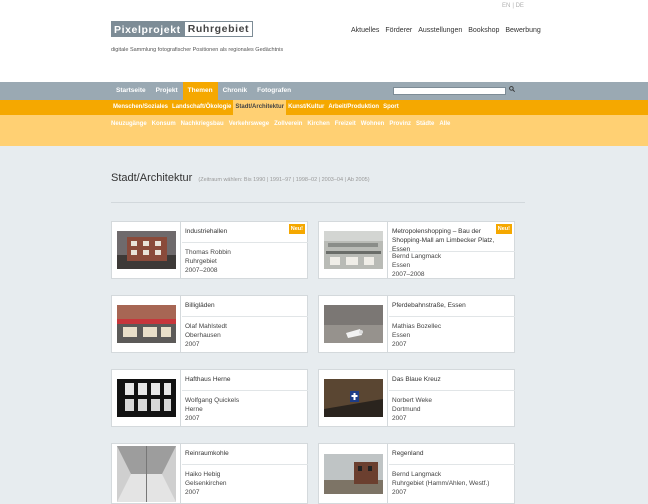 Image resolution: width=648 pixels, height=504 pixels. What do you see at coordinates (444, 124) in the screenshot?
I see `tag-alle: Alle` at bounding box center [444, 124].